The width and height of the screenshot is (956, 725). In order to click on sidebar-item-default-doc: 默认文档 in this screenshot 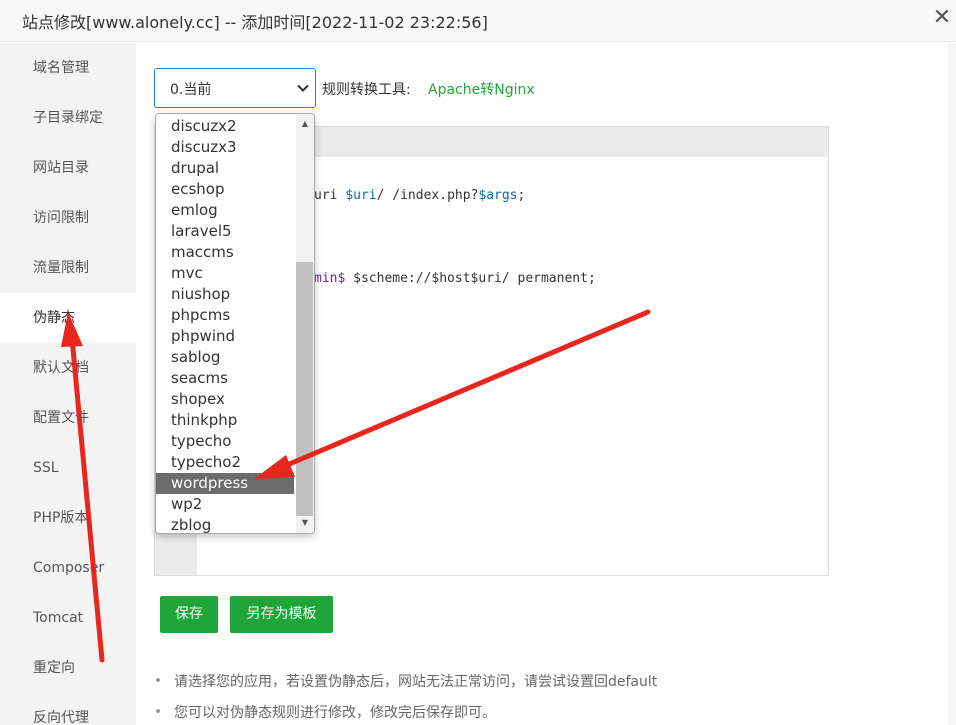, I will do `click(68, 368)`.